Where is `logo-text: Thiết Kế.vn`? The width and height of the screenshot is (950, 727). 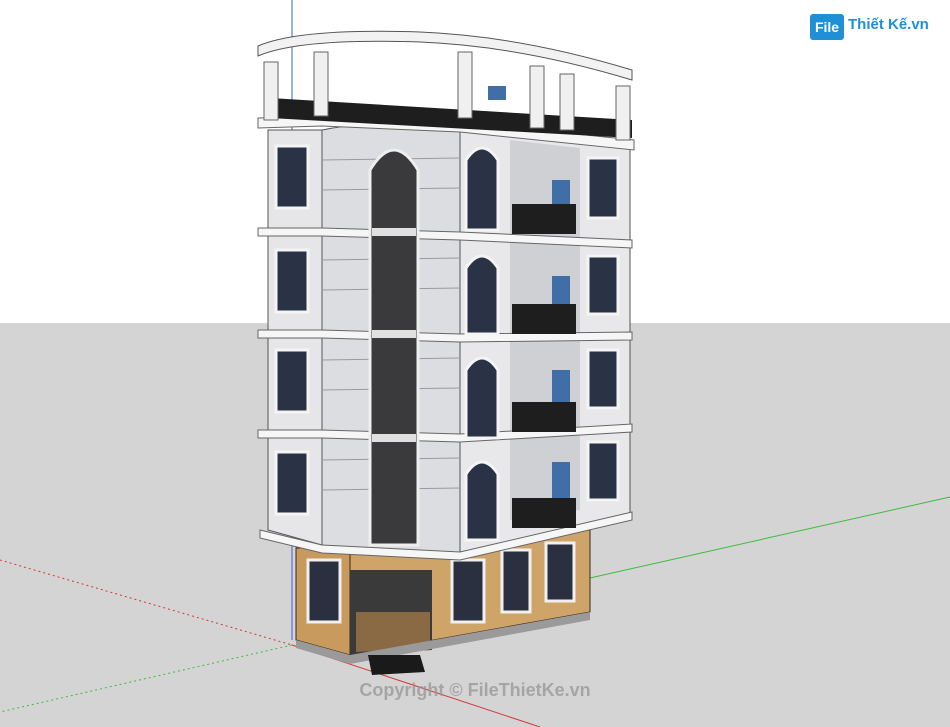
logo-text: Thiết Kế.vn is located at coordinates (888, 24).